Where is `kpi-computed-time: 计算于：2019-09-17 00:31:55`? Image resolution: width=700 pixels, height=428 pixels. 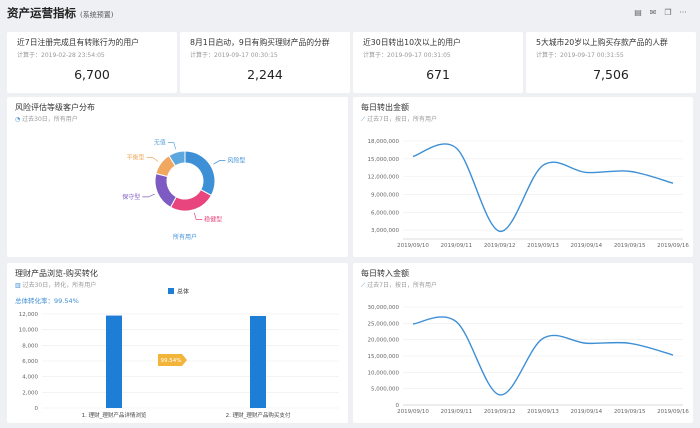 kpi-computed-time: 计算于：2019-09-17 00:31:55 is located at coordinates (580, 55).